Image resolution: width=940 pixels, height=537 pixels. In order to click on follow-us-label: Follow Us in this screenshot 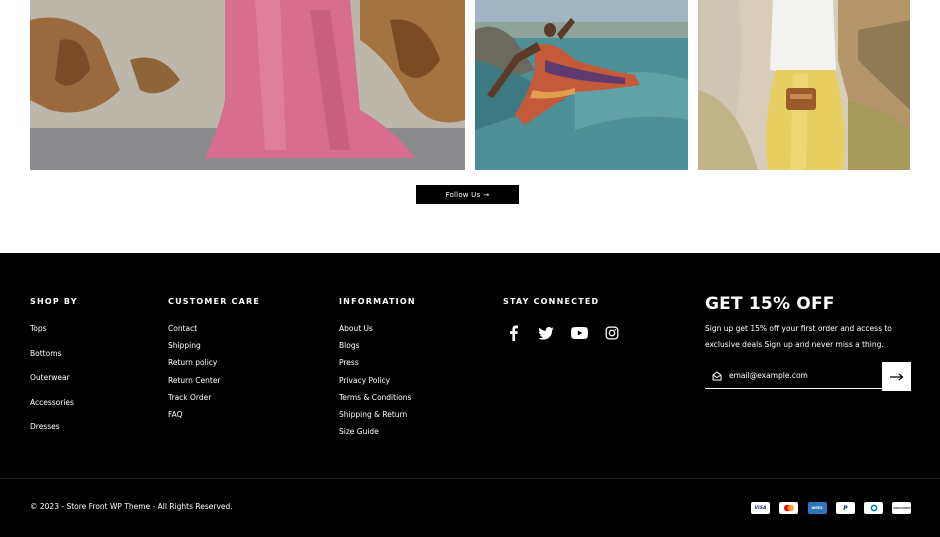, I will do `click(463, 194)`.